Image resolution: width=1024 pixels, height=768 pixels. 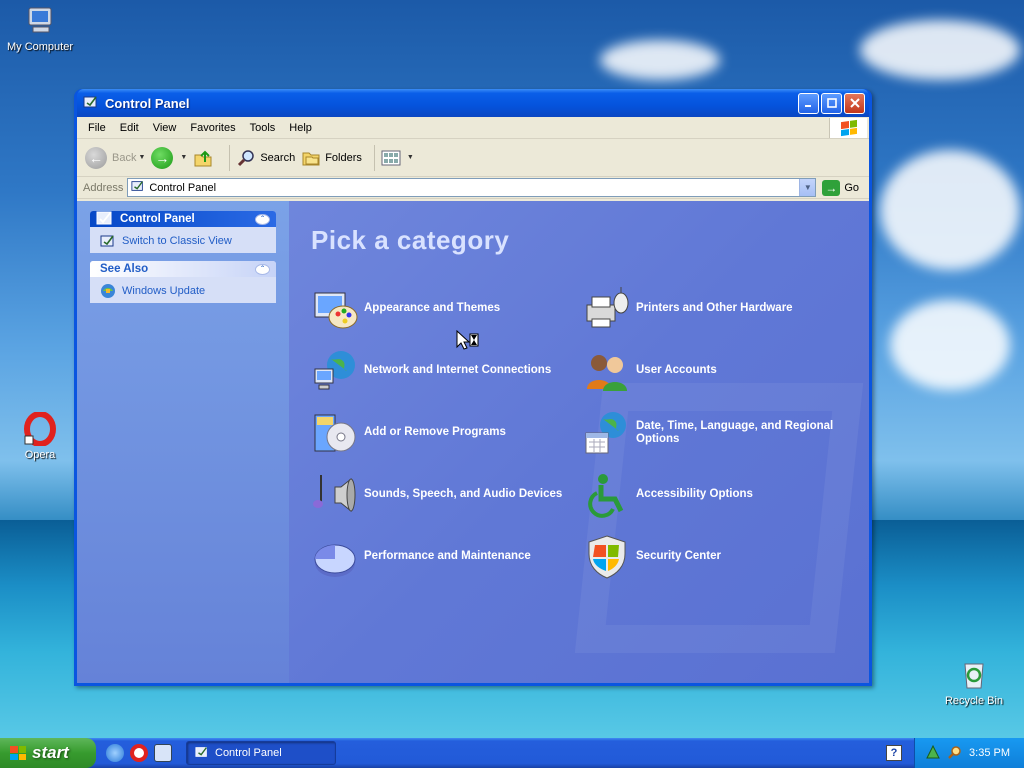 I want to click on menu-help: Help, so click(x=300, y=128).